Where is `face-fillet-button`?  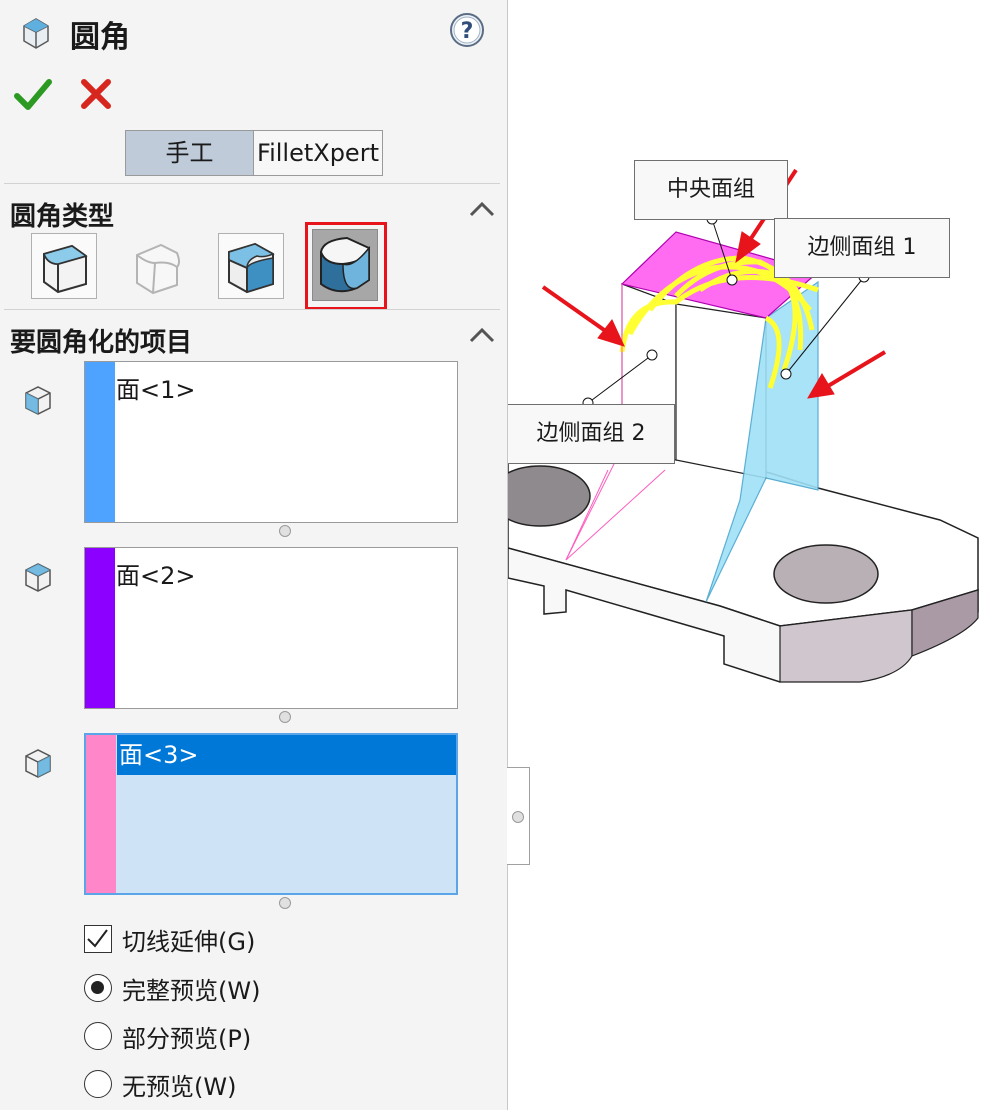 face-fillet-button is located at coordinates (251, 266).